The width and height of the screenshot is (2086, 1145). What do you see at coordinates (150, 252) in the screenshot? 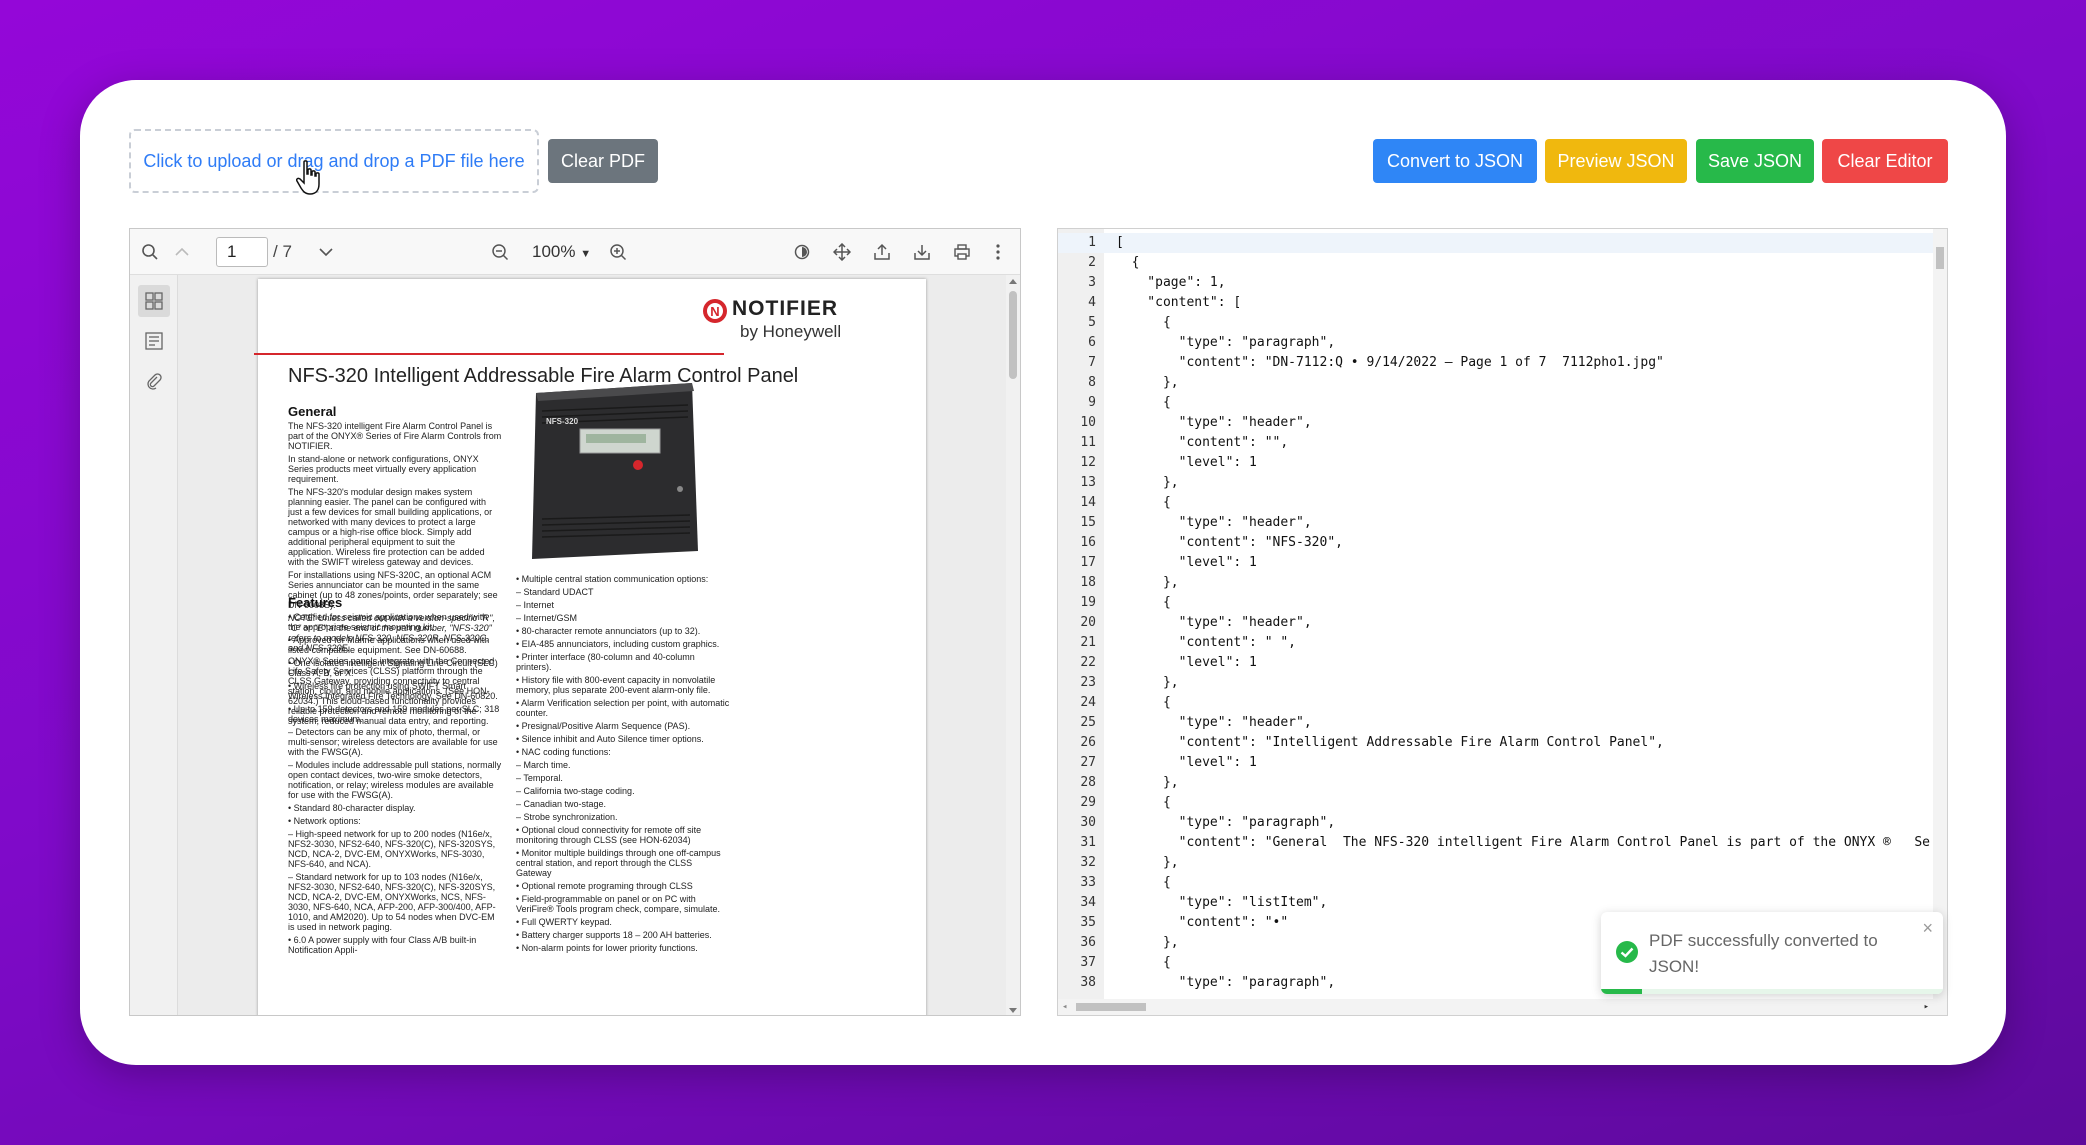
I see `search-icon` at bounding box center [150, 252].